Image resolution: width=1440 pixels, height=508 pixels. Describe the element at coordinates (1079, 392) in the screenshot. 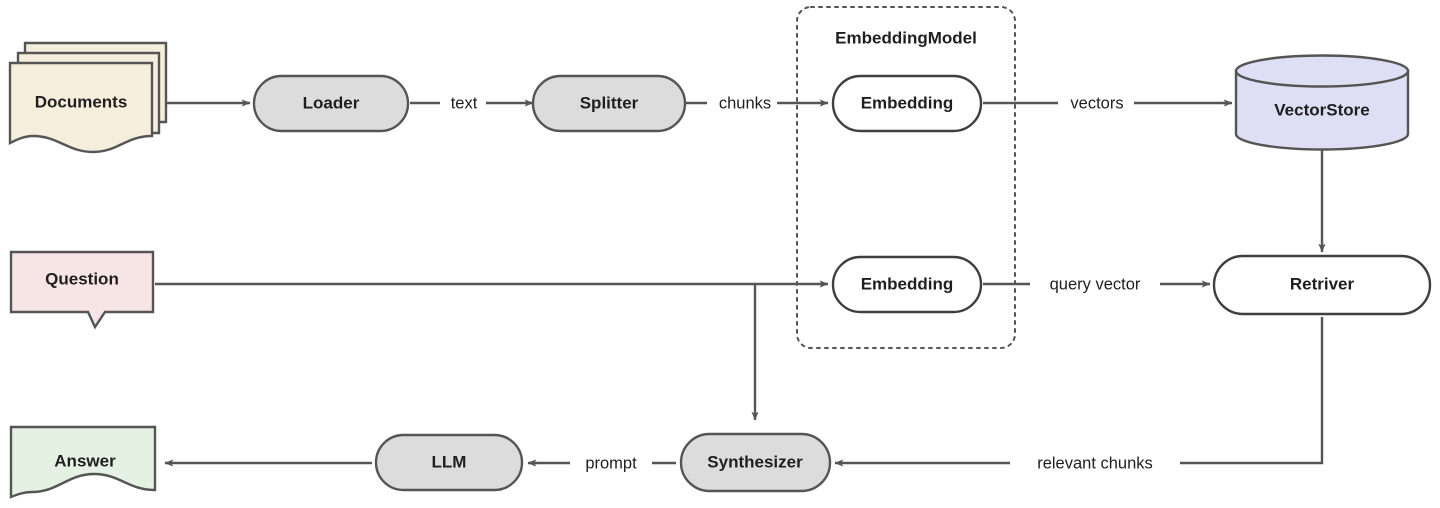

I see `edge-line` at that location.